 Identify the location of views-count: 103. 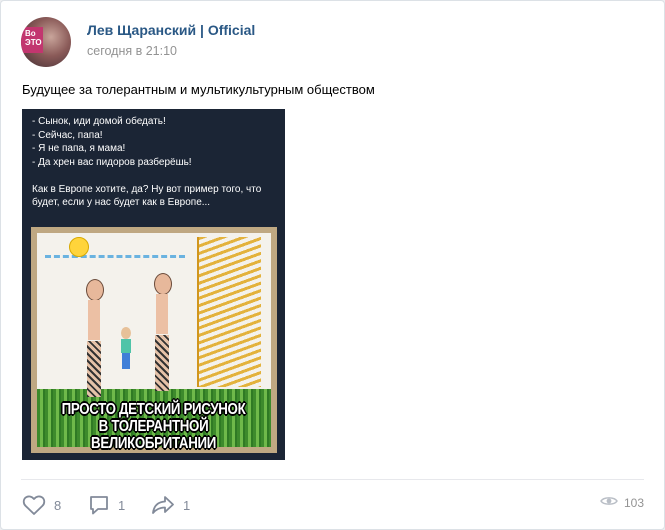
(633, 502).